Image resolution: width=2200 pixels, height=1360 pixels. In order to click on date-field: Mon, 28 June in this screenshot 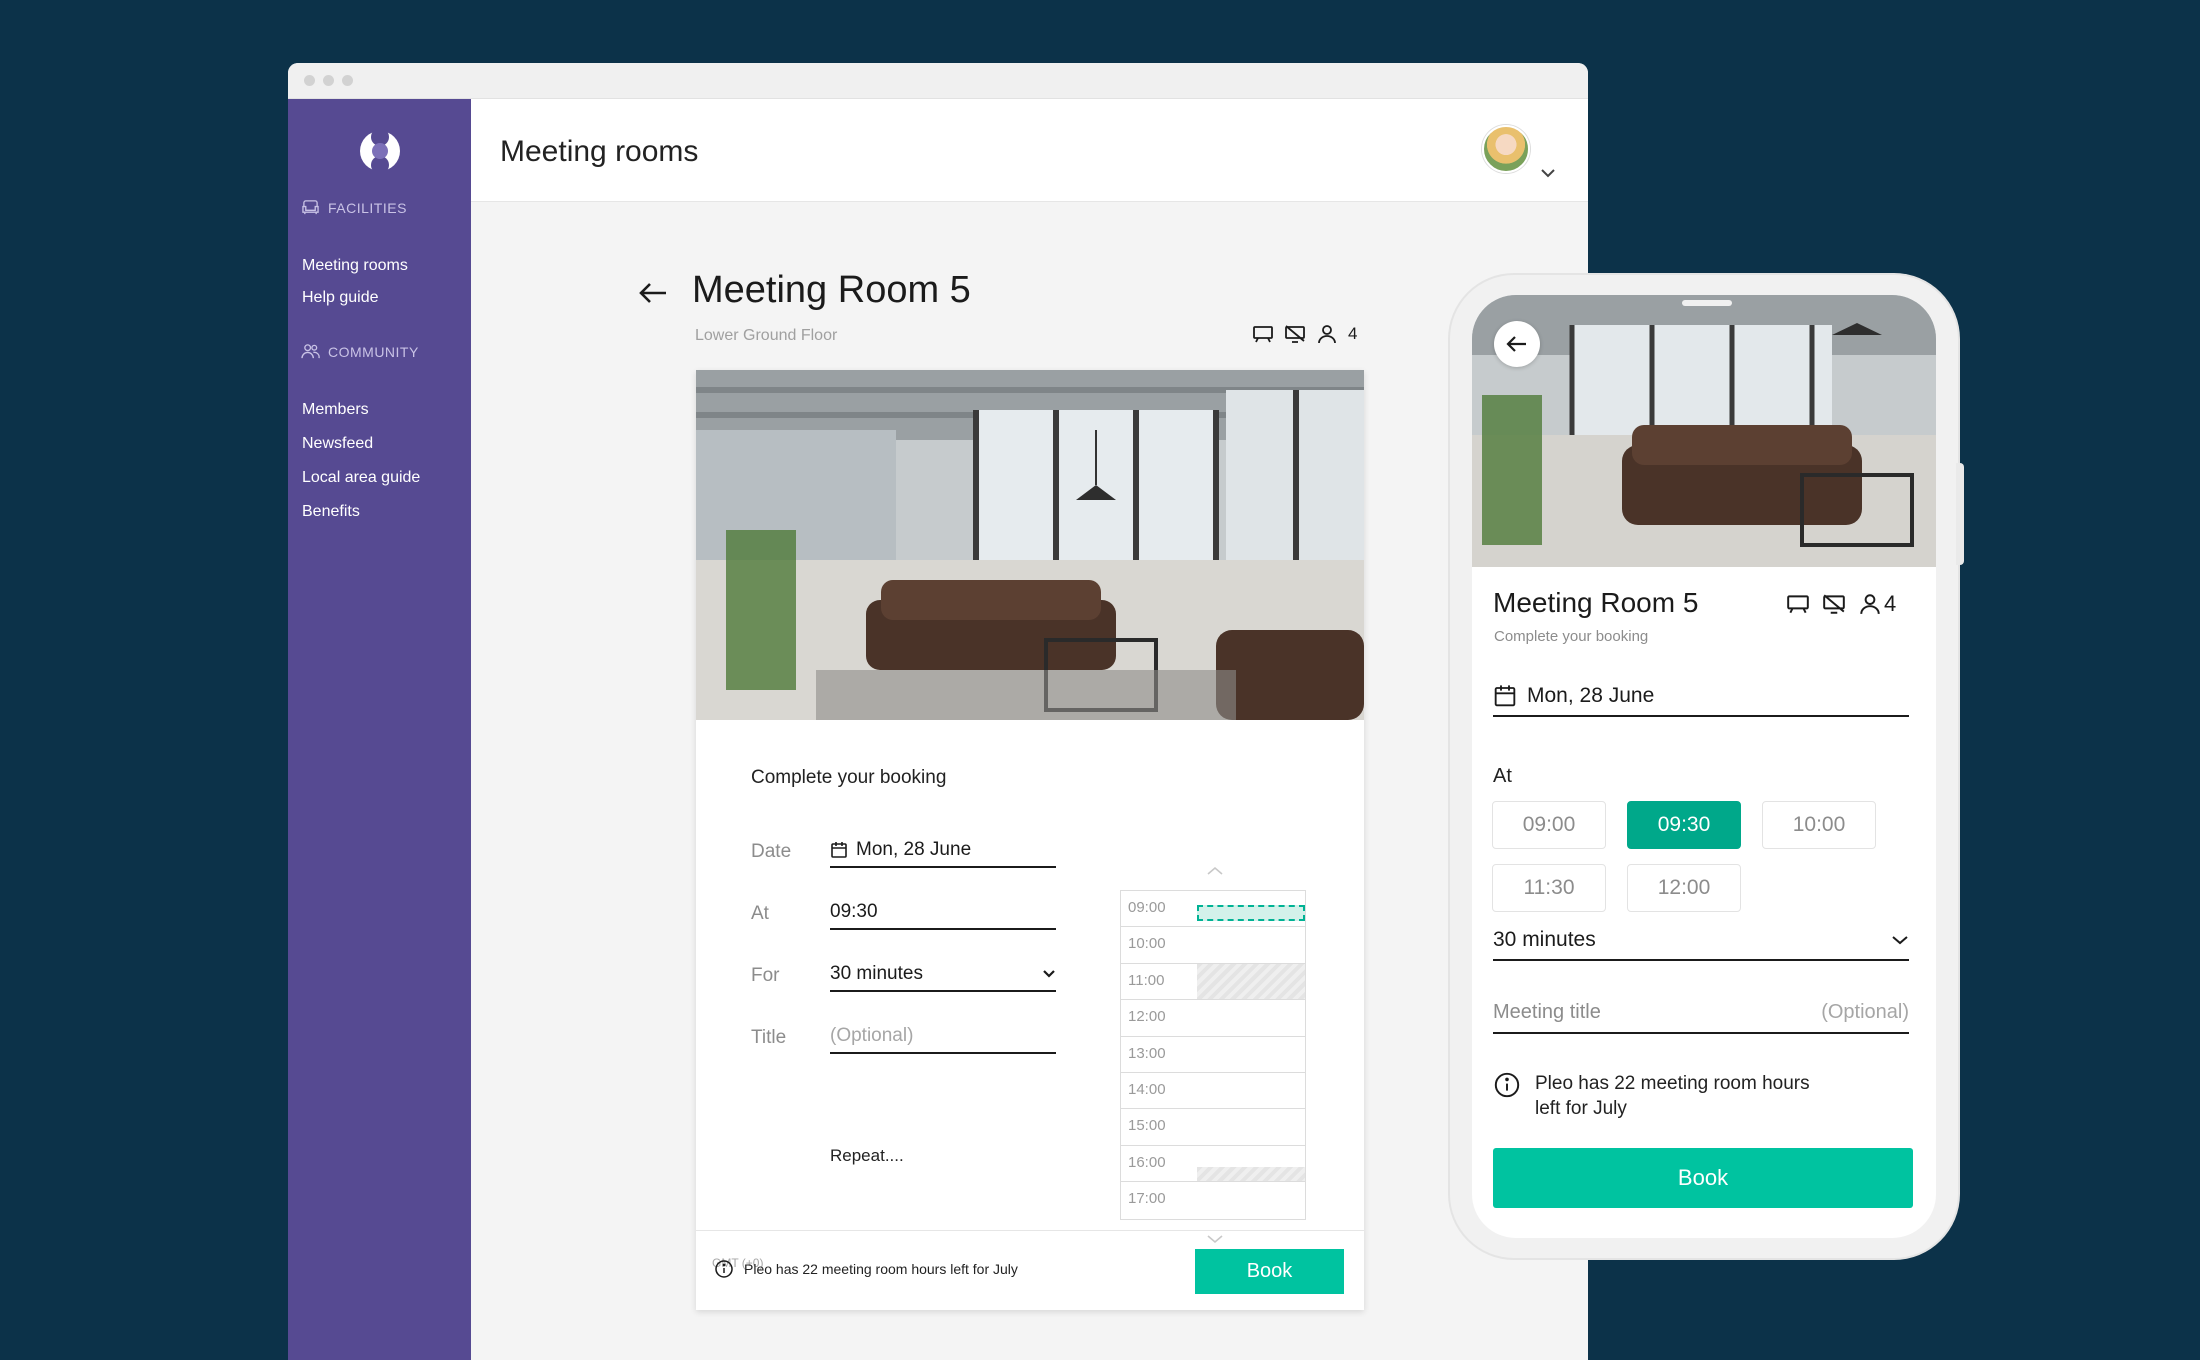, I will do `click(943, 851)`.